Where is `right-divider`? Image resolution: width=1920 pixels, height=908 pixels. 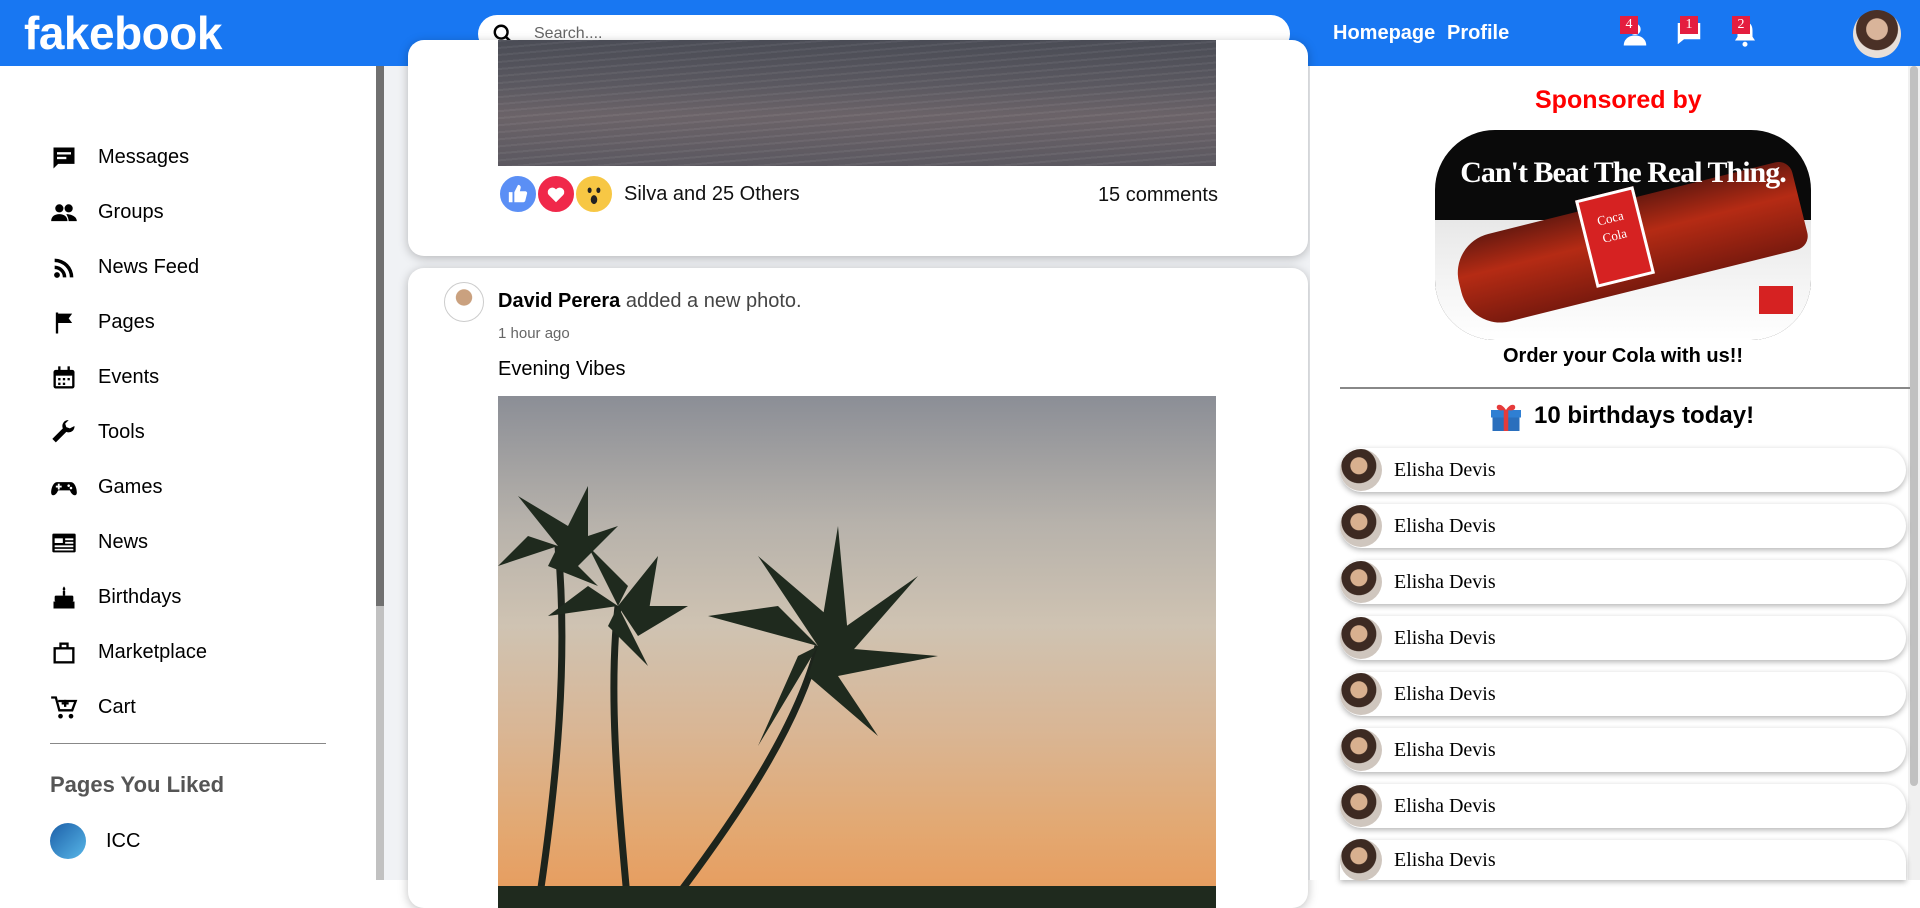
right-divider is located at coordinates (1625, 388).